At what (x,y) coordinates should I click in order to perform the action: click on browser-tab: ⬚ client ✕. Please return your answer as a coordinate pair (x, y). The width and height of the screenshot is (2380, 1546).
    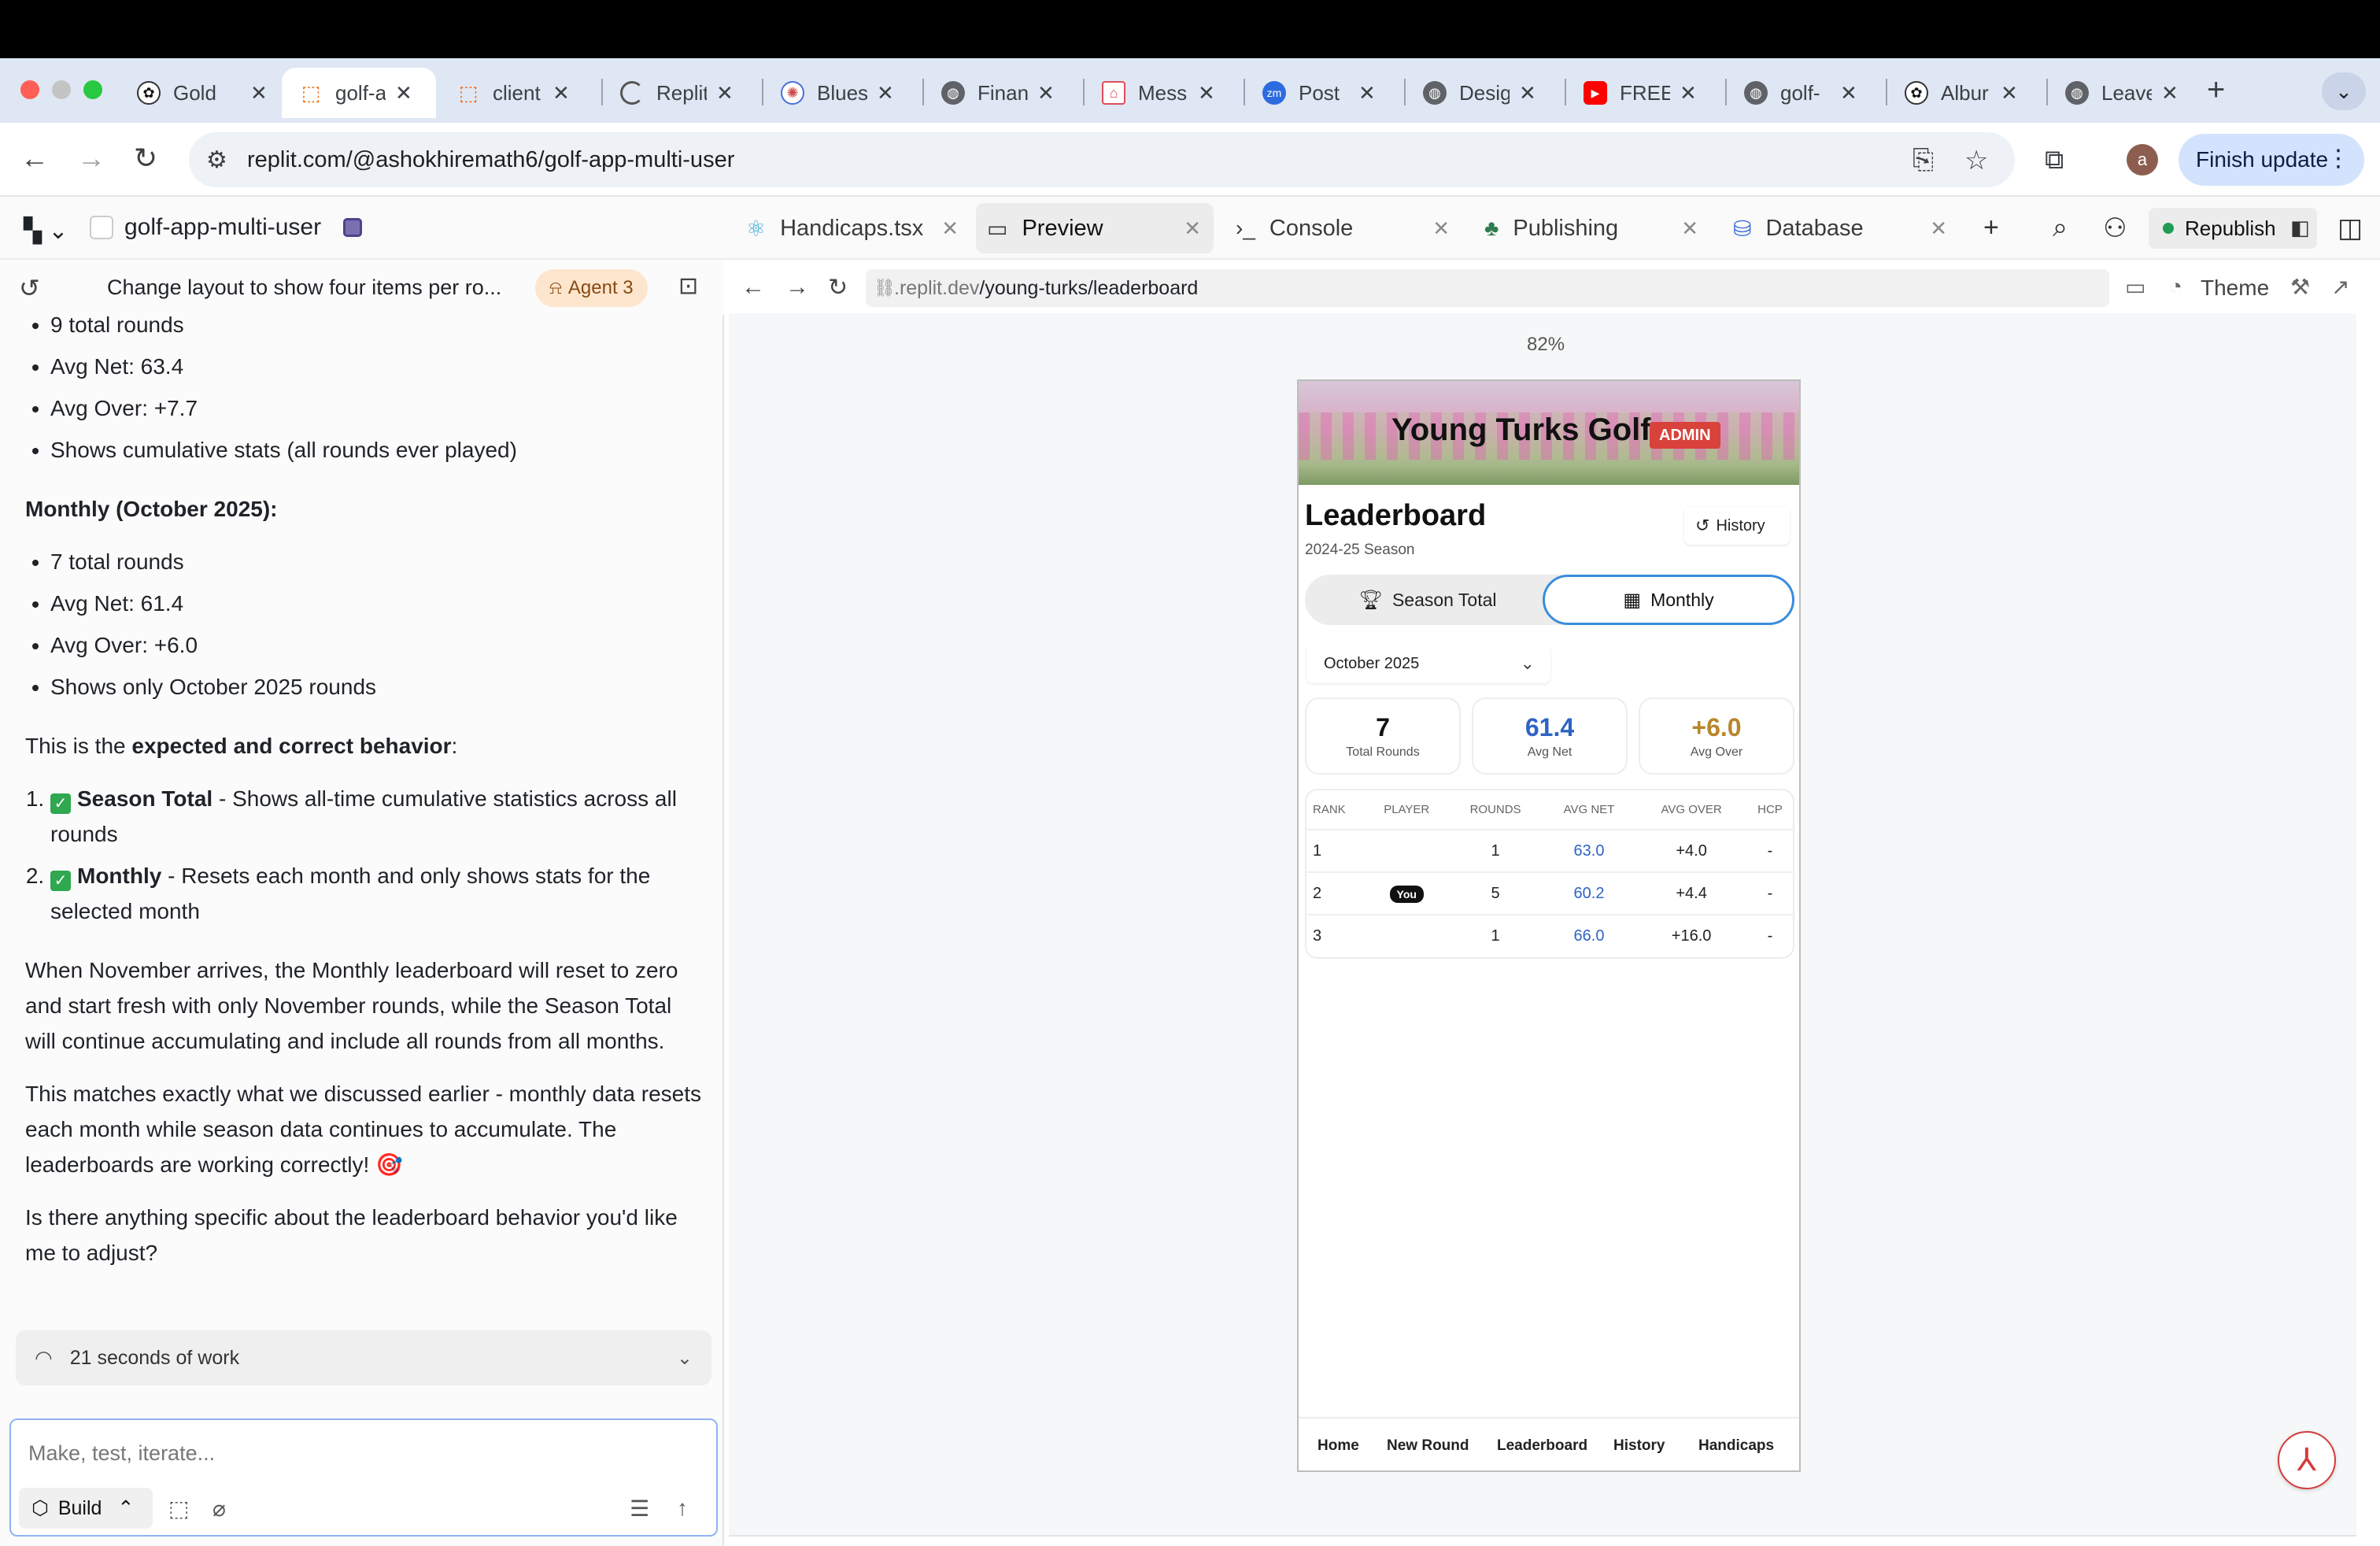
    Looking at the image, I should click on (518, 93).